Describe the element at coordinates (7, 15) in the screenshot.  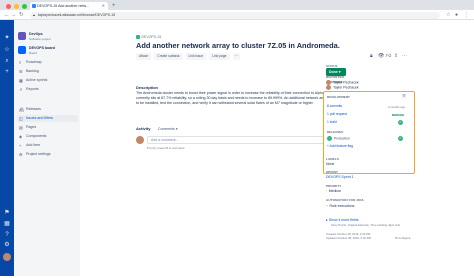
I see `back-icon: ←` at that location.